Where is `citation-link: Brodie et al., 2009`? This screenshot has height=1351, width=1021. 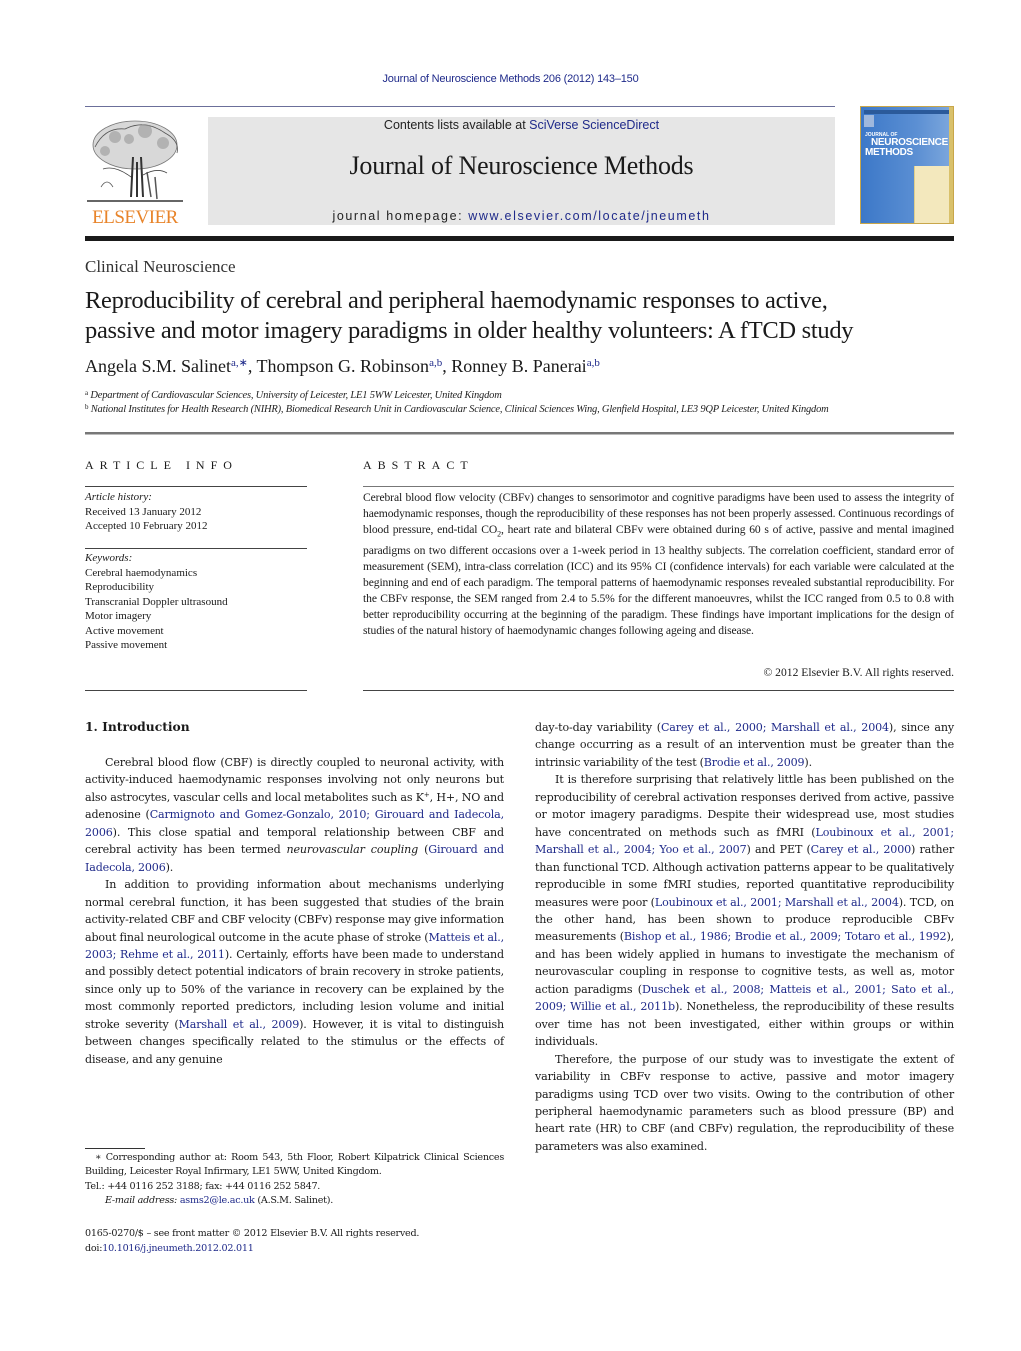
citation-link: Brodie et al., 2009 is located at coordinates (754, 762).